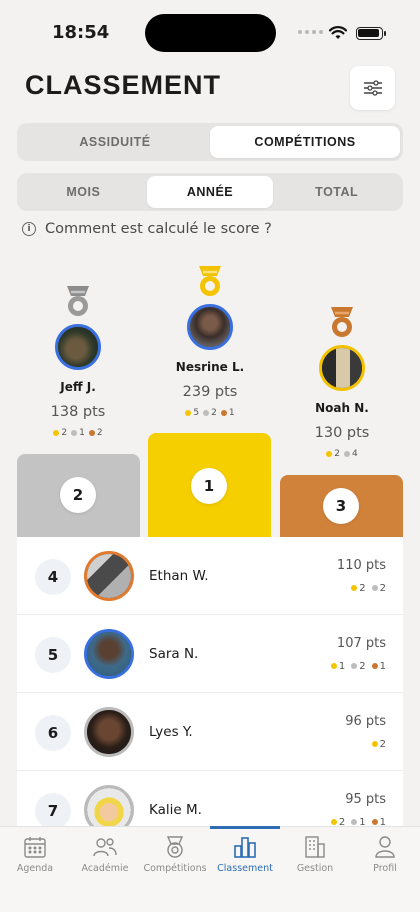 The height and width of the screenshot is (912, 420). Describe the element at coordinates (245, 847) in the screenshot. I see `bar-chart-icon` at that location.